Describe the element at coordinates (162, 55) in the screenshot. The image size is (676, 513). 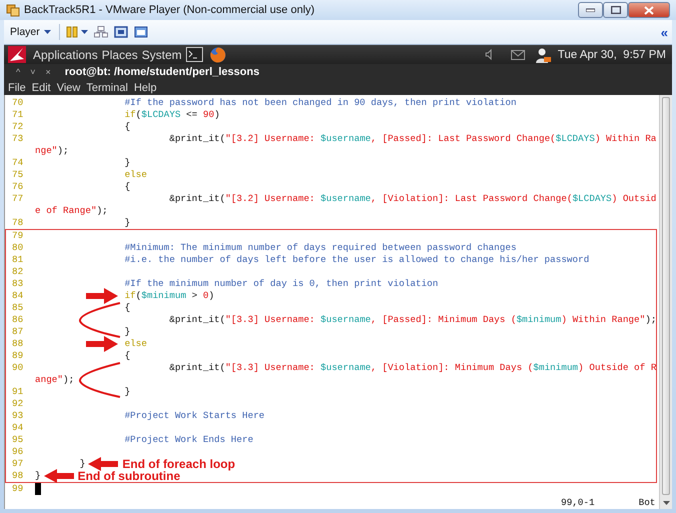
I see `panel-menu: System` at that location.